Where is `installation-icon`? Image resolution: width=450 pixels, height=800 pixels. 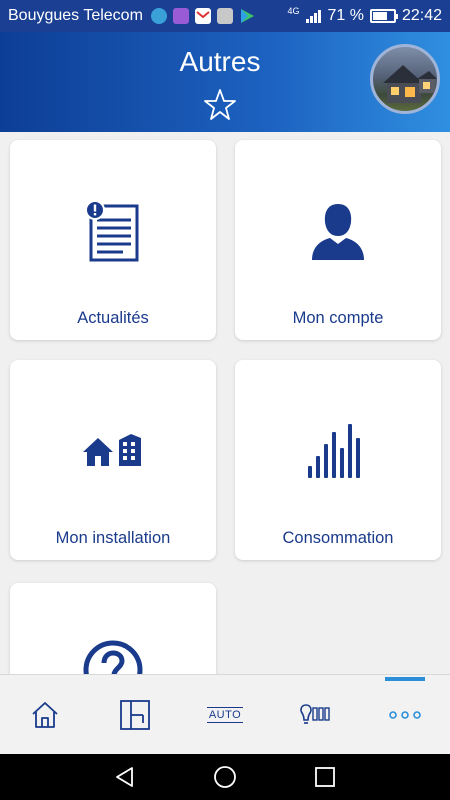 installation-icon is located at coordinates (112, 450).